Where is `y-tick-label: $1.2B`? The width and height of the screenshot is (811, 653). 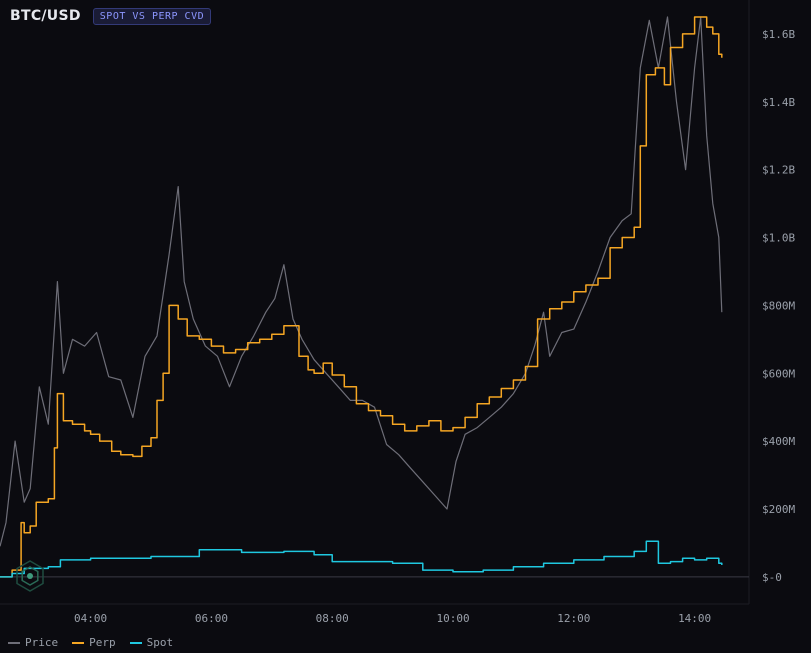
y-tick-label: $1.2B is located at coordinates (778, 170).